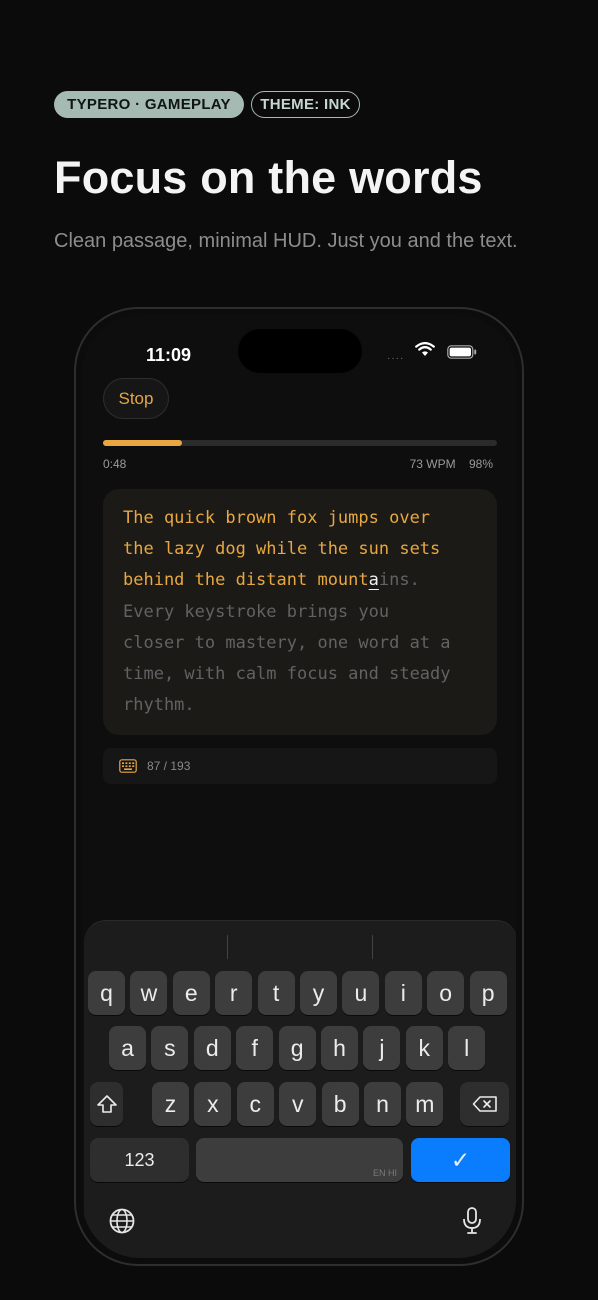  I want to click on key-k: k, so click(424, 1048).